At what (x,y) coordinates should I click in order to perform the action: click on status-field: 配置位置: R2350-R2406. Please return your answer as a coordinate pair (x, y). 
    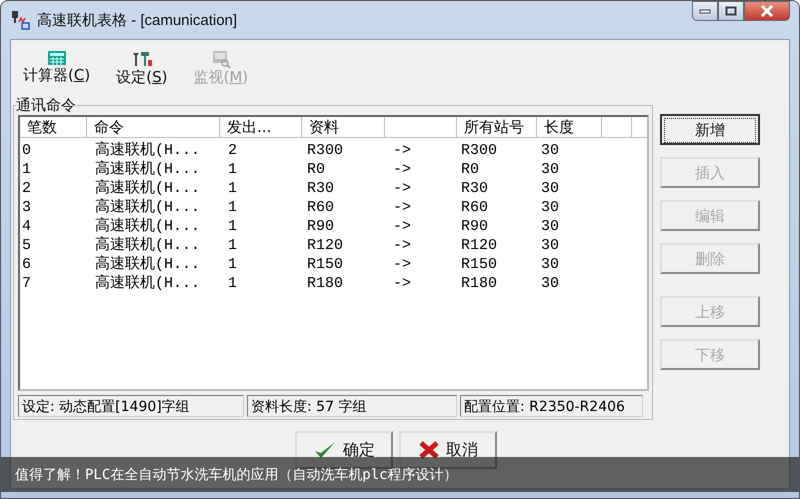
    Looking at the image, I should click on (551, 406).